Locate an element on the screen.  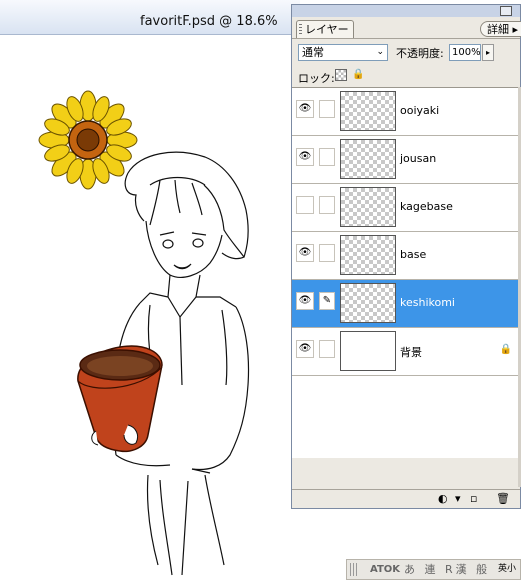
triangle-right-icon: ▸ is located at coordinates (515, 29).